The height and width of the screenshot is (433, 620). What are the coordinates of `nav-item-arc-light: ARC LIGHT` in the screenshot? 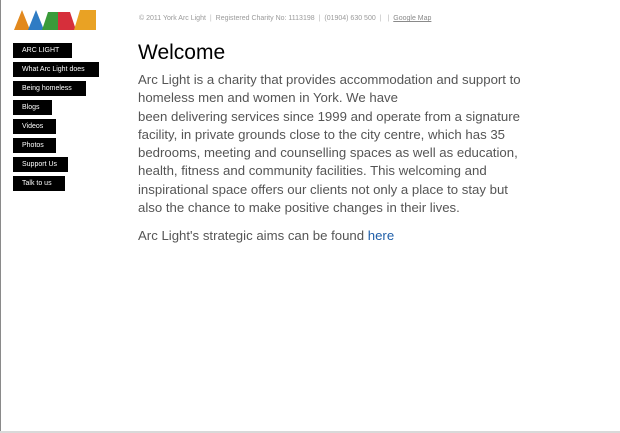 It's located at (42, 50).